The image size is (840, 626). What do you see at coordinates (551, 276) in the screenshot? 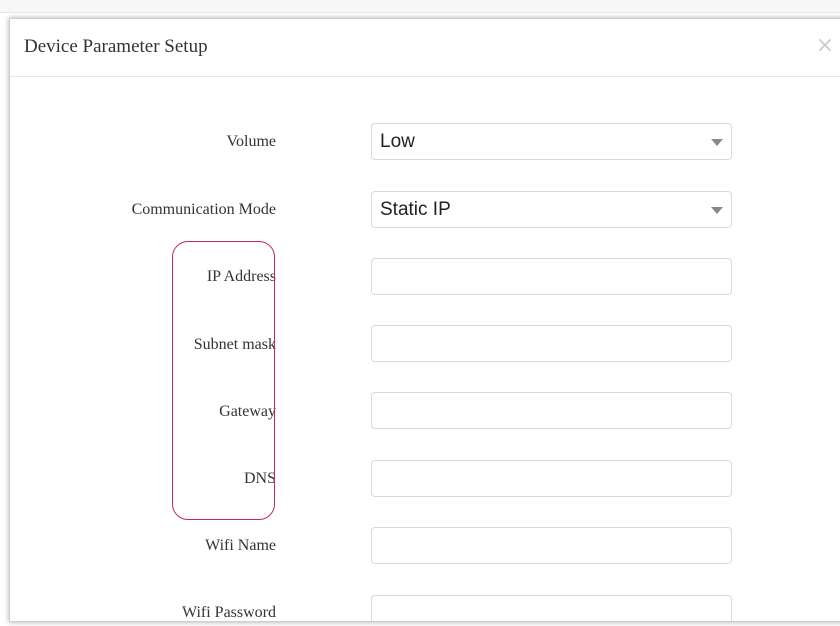
I see `ip-address-input` at bounding box center [551, 276].